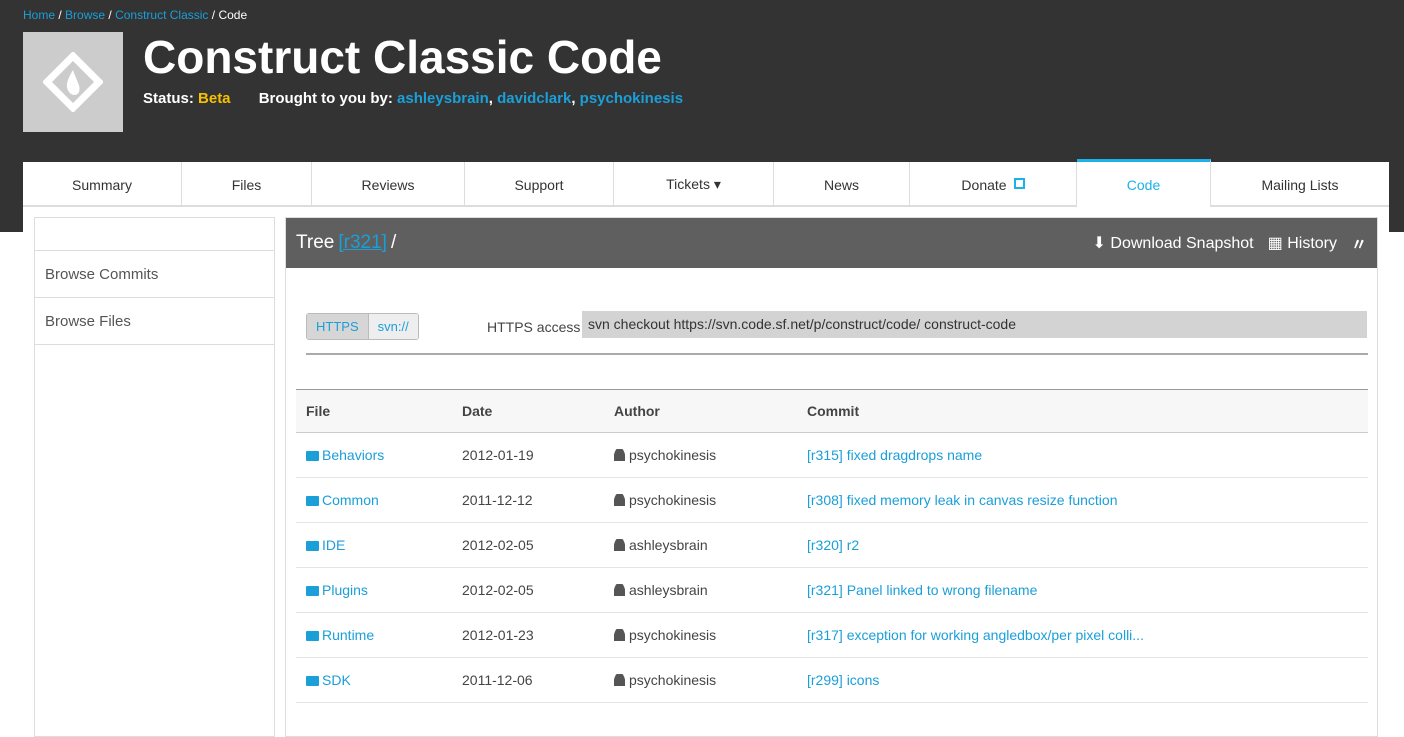 The width and height of the screenshot is (1404, 737). What do you see at coordinates (534, 98) in the screenshot?
I see `author-link: davidclark` at bounding box center [534, 98].